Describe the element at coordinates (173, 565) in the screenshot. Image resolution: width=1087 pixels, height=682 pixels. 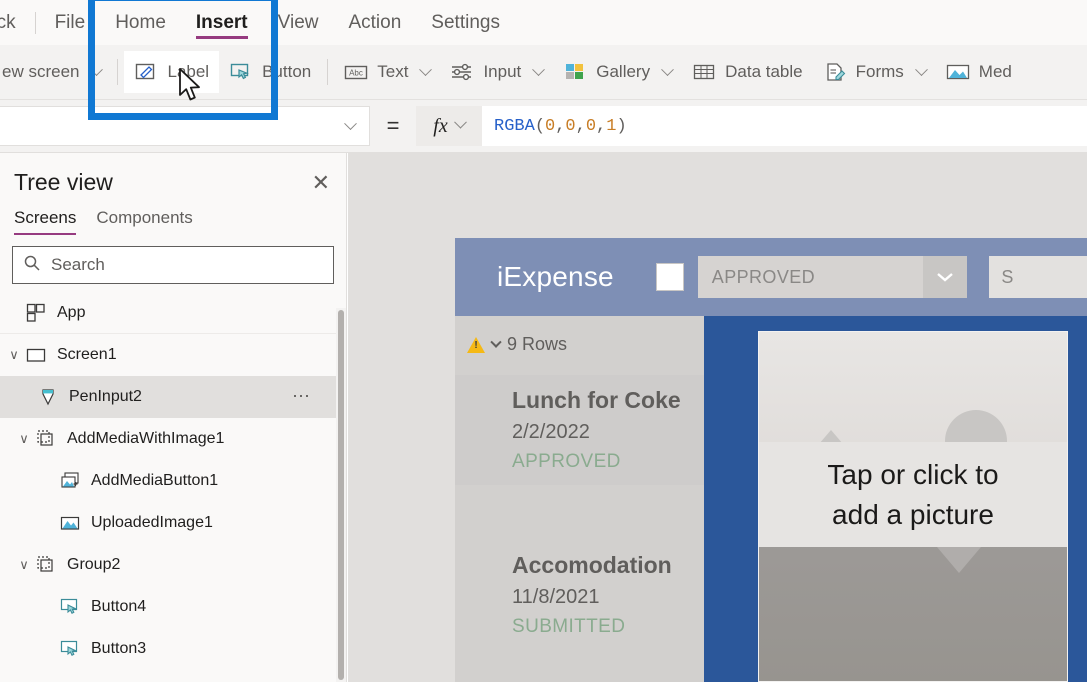
I see `tree-item-group2: ∨ Group2` at that location.